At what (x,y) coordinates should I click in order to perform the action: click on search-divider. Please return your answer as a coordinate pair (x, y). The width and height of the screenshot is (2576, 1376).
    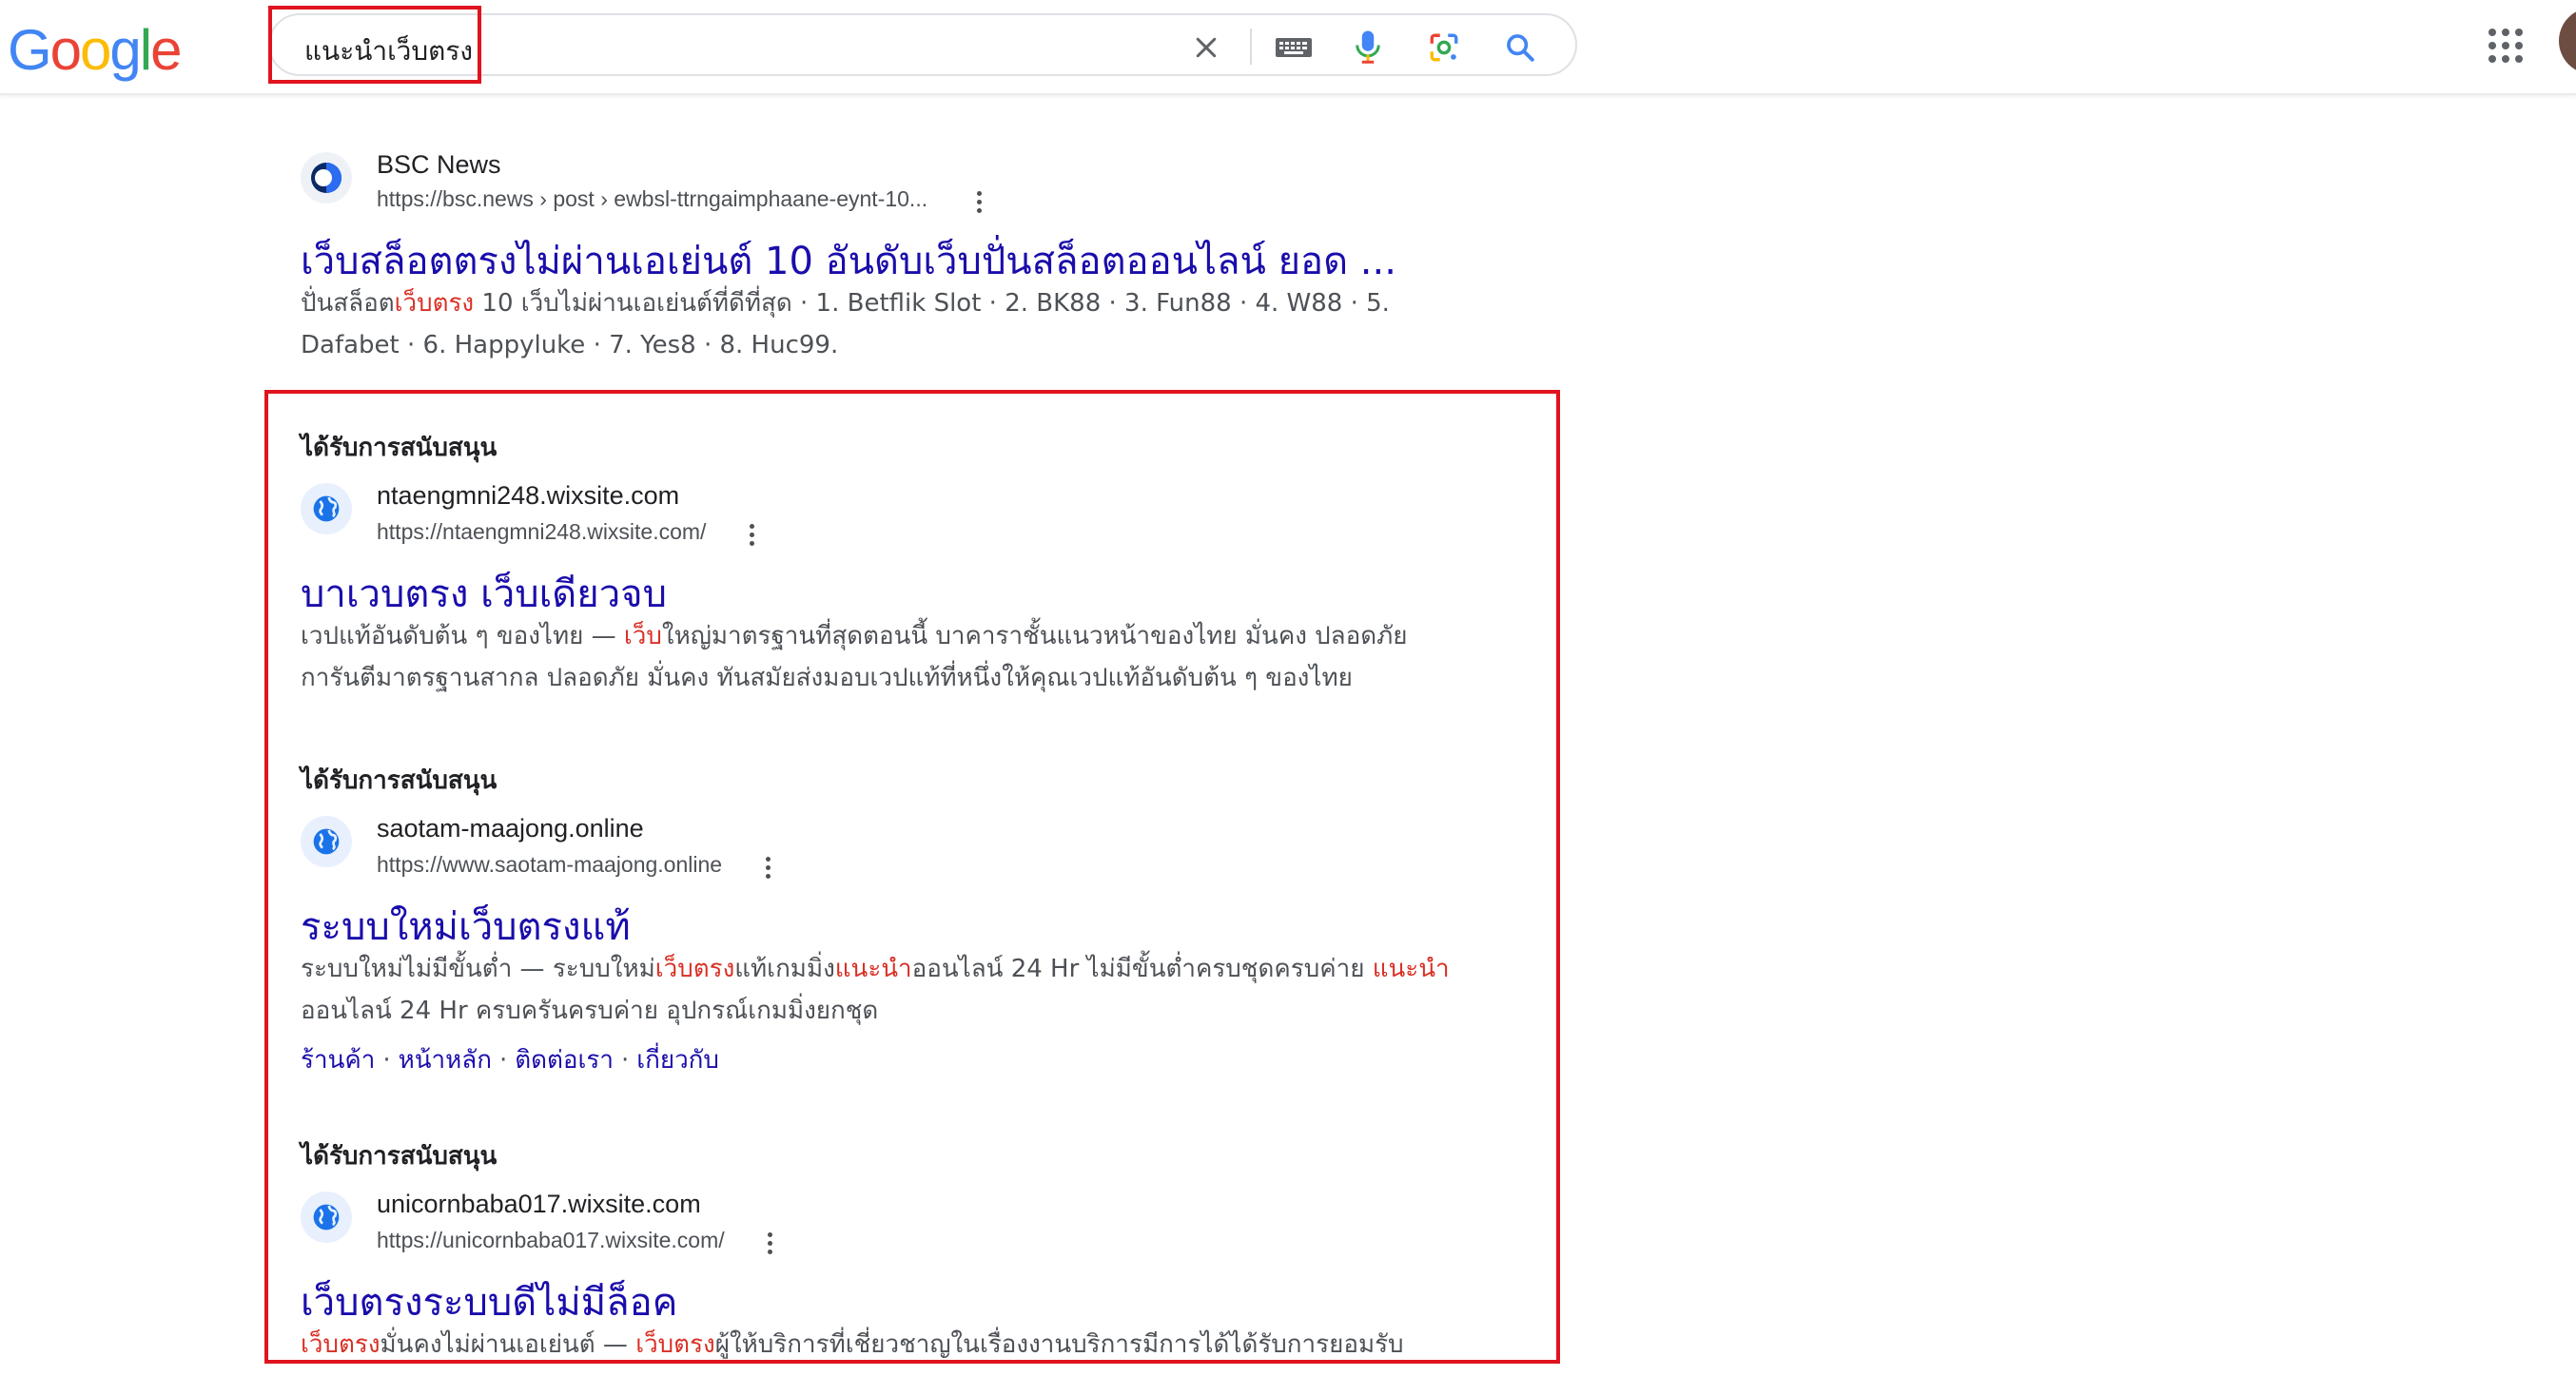
    Looking at the image, I should click on (1251, 47).